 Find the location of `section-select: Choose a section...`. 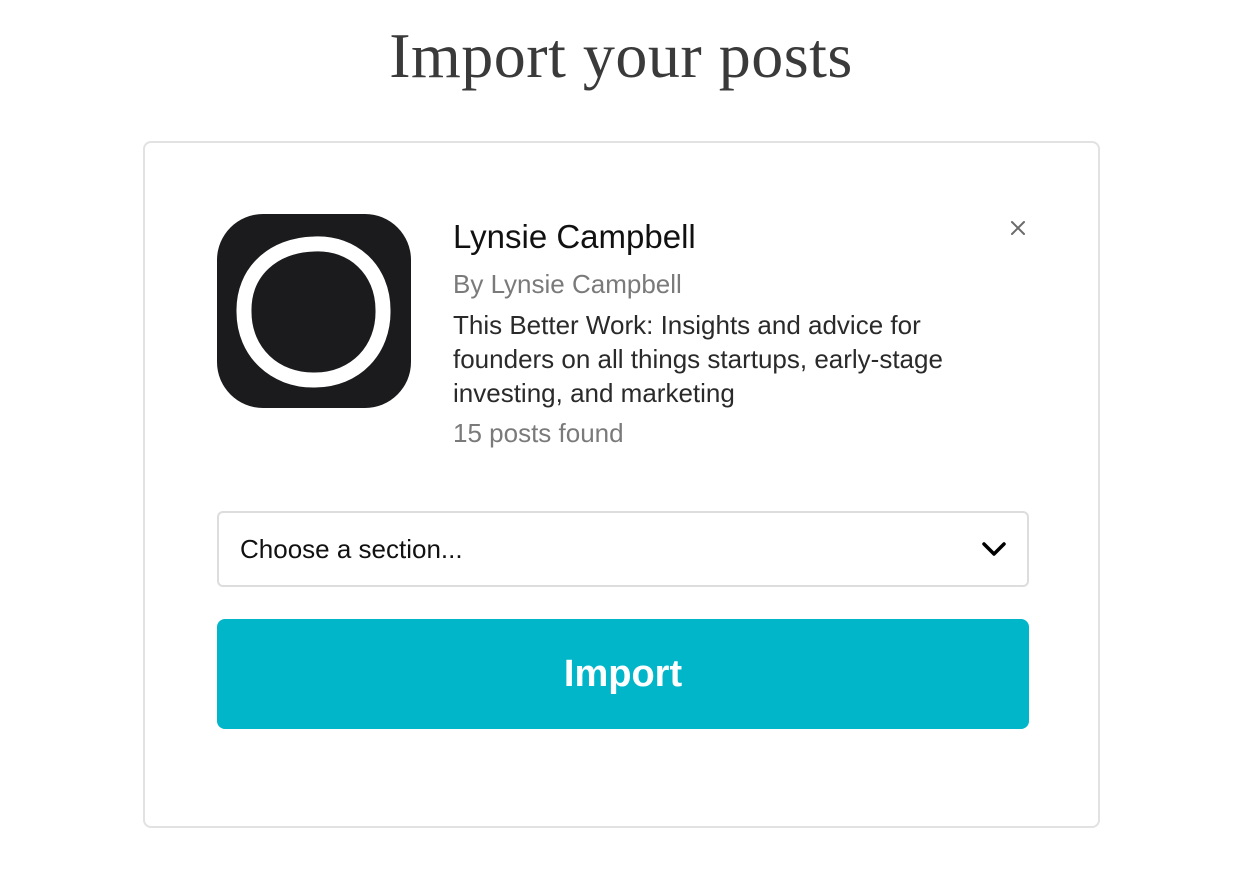

section-select: Choose a section... is located at coordinates (623, 549).